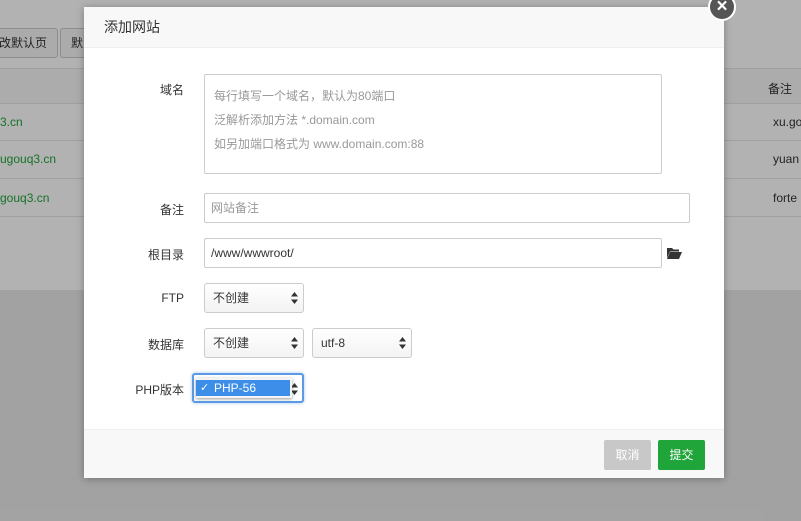 The width and height of the screenshot is (801, 521). Describe the element at coordinates (305, 96) in the screenshot. I see `domain-placeholder-line: 每行填写一个域名，默认为80端口` at that location.